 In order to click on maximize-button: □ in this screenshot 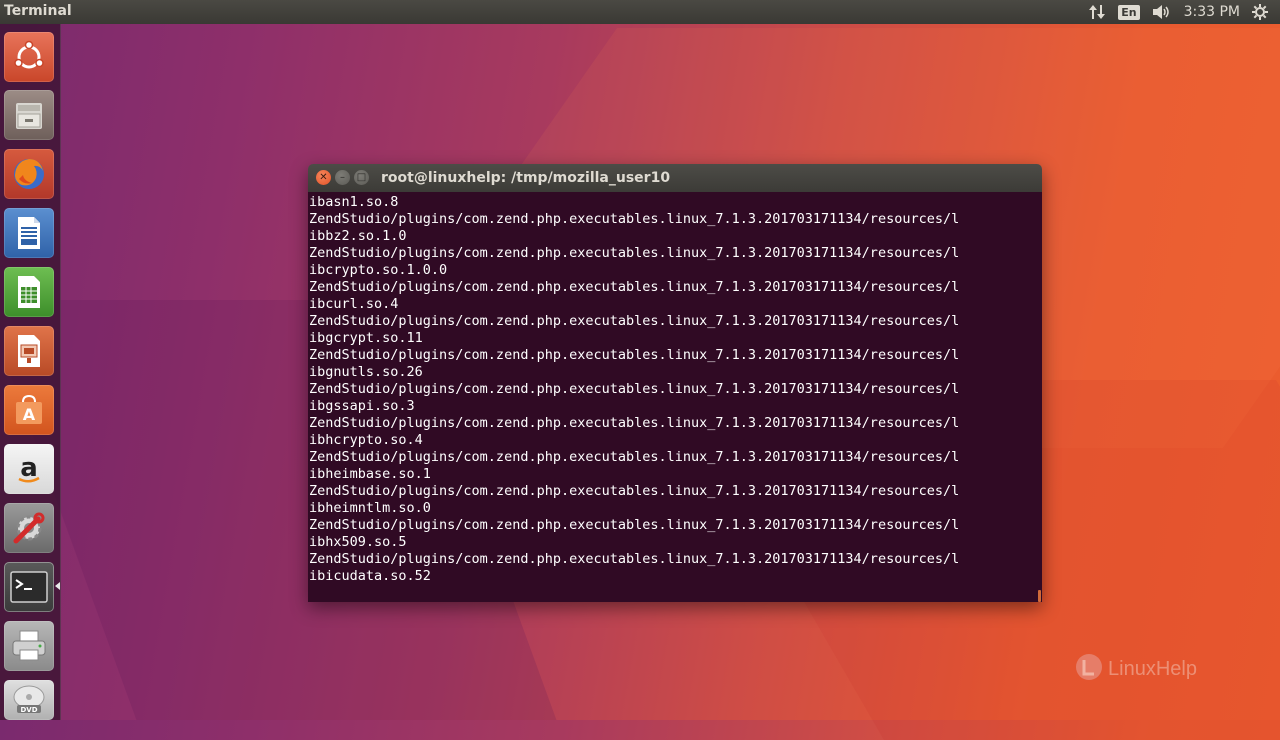, I will do `click(361, 177)`.